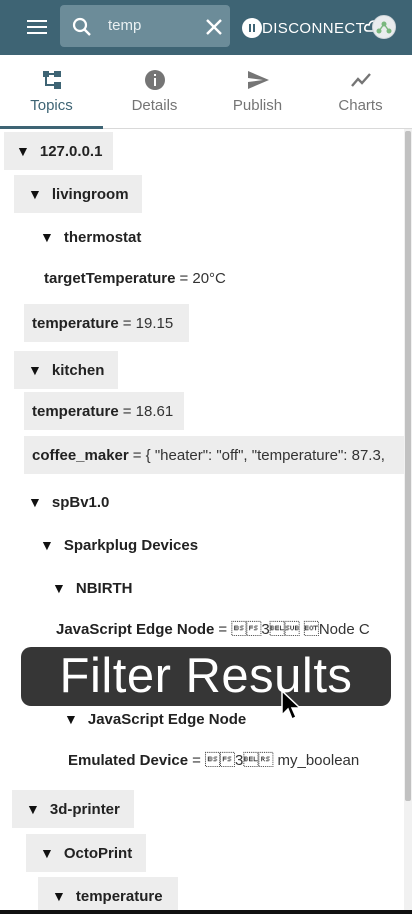  Describe the element at coordinates (104, 588) in the screenshot. I see `topic-name: NBIRTH` at that location.